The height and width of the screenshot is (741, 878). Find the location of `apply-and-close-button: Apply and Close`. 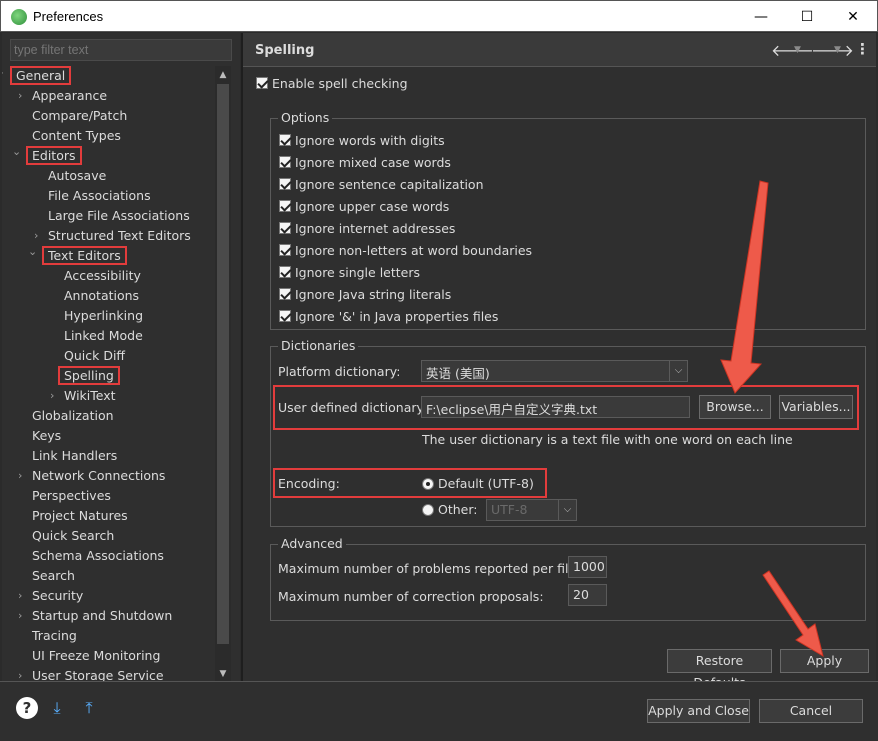

apply-and-close-button: Apply and Close is located at coordinates (698, 711).